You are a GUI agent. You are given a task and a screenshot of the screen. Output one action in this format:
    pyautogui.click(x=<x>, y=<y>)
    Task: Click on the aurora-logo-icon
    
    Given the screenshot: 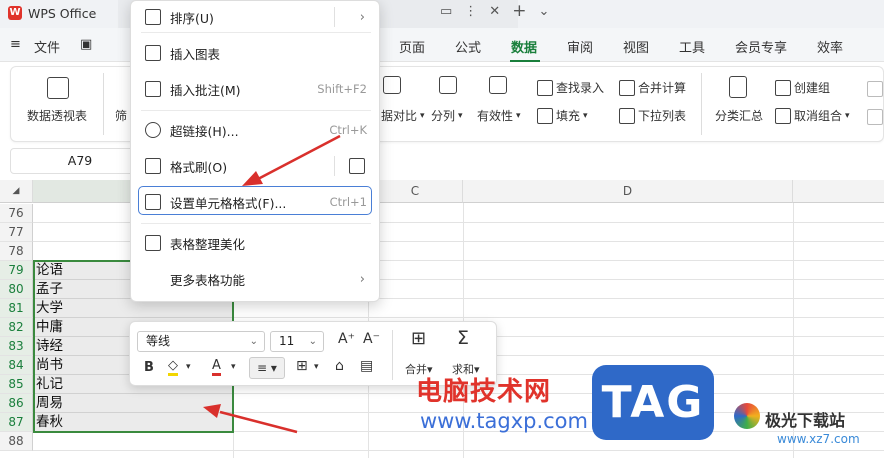 What is the action you would take?
    pyautogui.click(x=747, y=416)
    